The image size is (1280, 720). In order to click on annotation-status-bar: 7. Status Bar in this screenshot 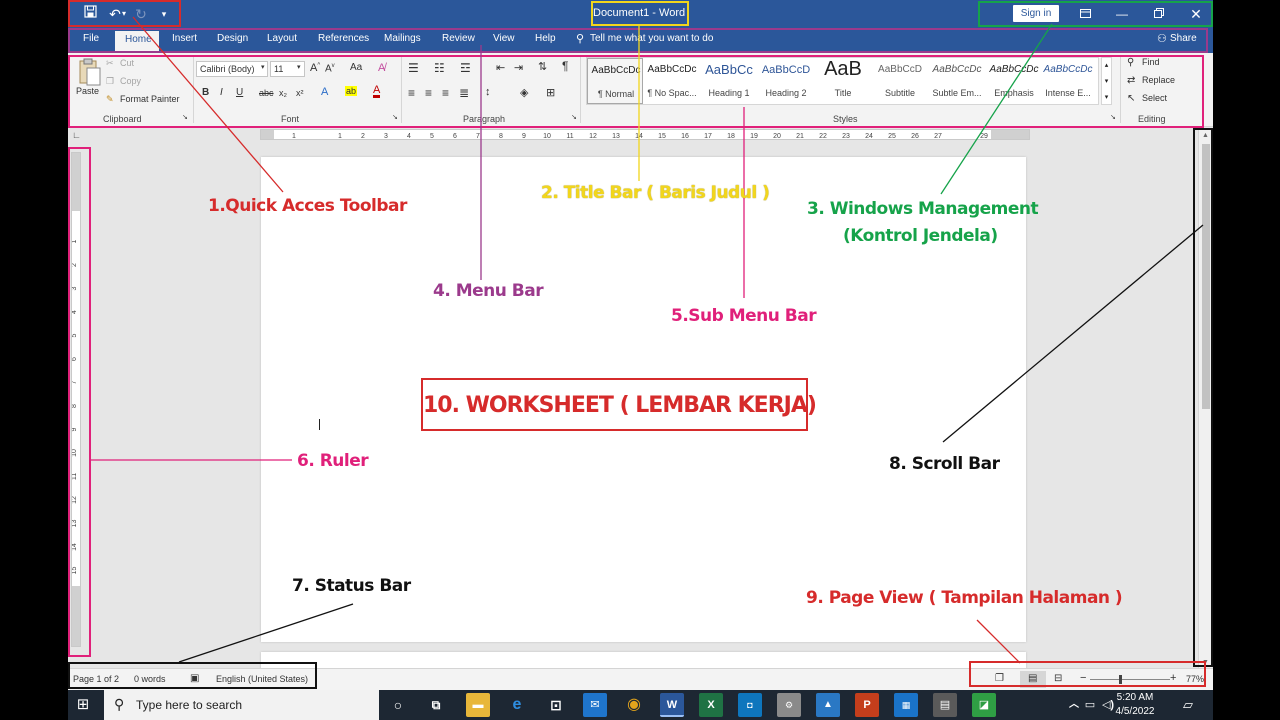, I will do `click(351, 586)`.